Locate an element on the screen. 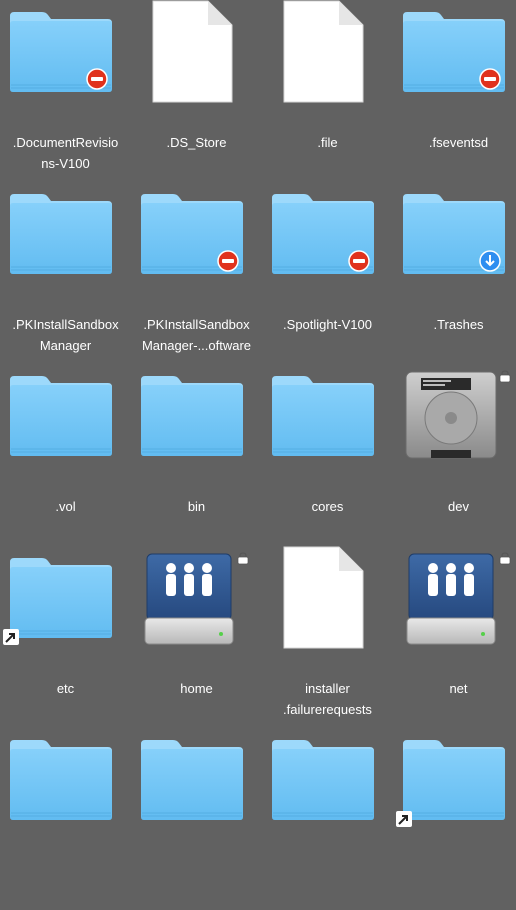 The width and height of the screenshot is (516, 910). file-item-label-line: cores is located at coordinates (327, 506).